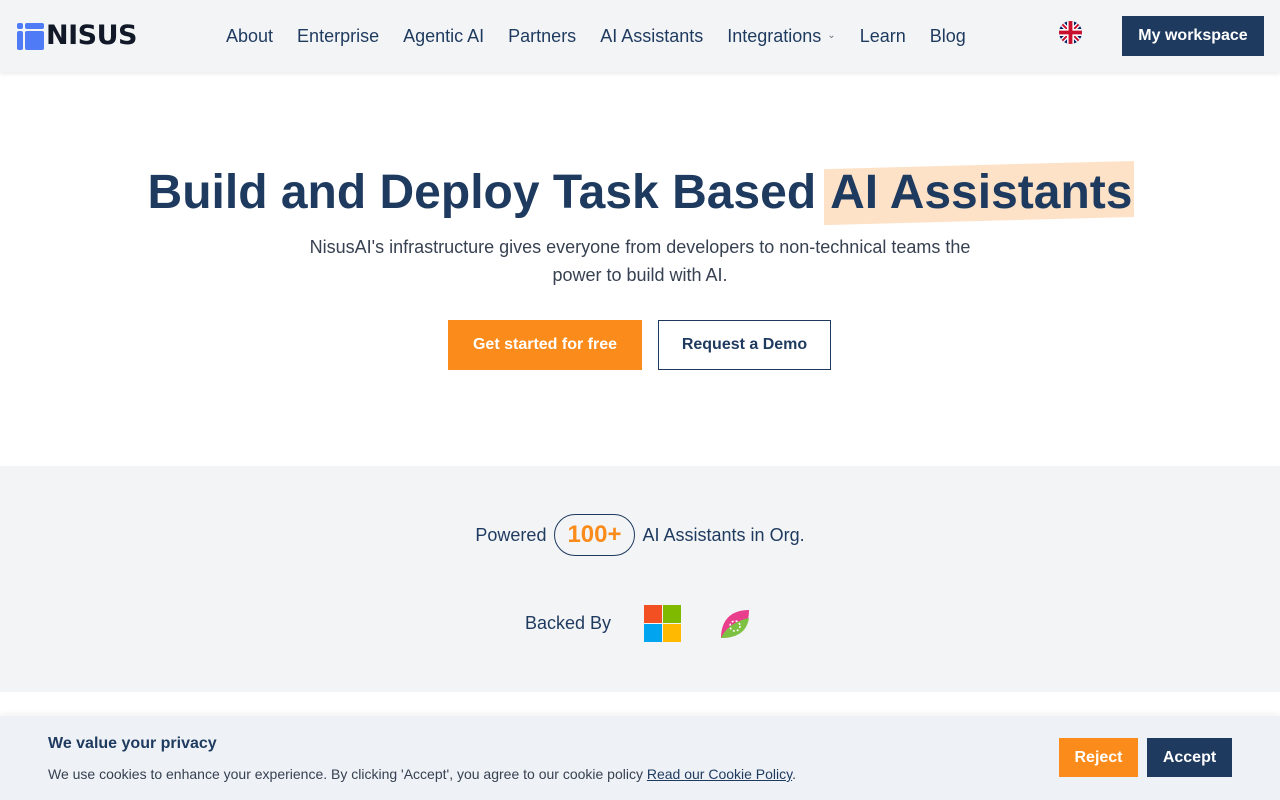  I want to click on hero-title-highlight: AI Assistants, so click(979, 193).